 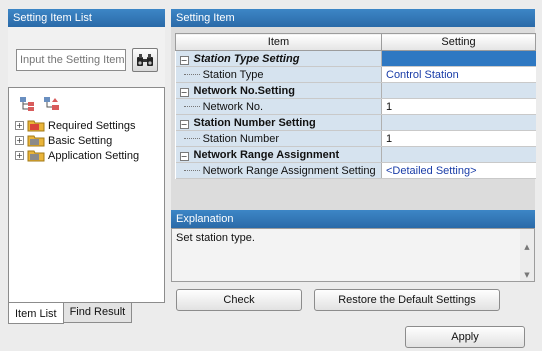 What do you see at coordinates (233, 106) in the screenshot?
I see `item-label: Network No.` at bounding box center [233, 106].